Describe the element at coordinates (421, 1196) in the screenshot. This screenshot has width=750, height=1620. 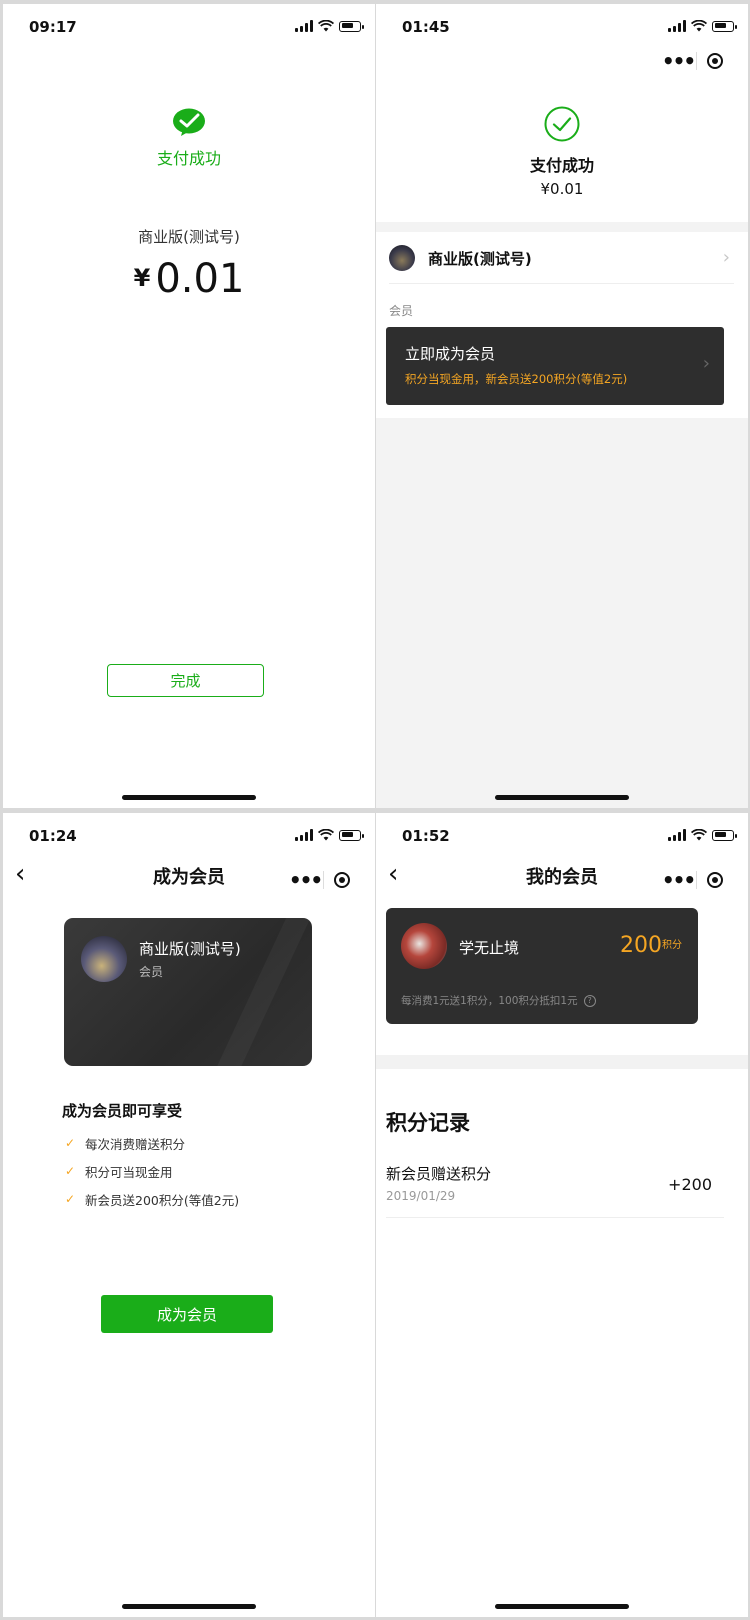
I see `record-date: 2019/01/29` at that location.